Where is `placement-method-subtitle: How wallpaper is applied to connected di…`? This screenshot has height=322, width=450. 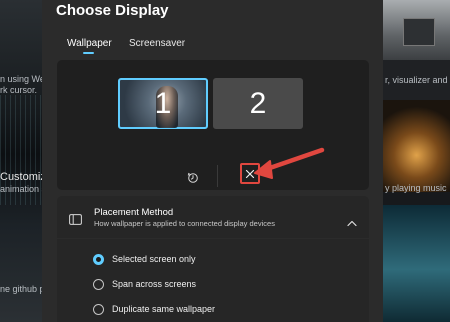 placement-method-subtitle: How wallpaper is applied to connected di… is located at coordinates (184, 223).